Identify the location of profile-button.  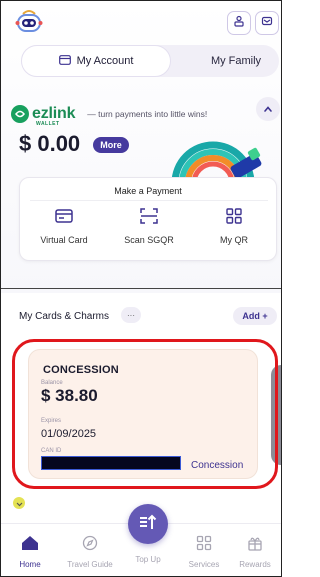
(239, 23).